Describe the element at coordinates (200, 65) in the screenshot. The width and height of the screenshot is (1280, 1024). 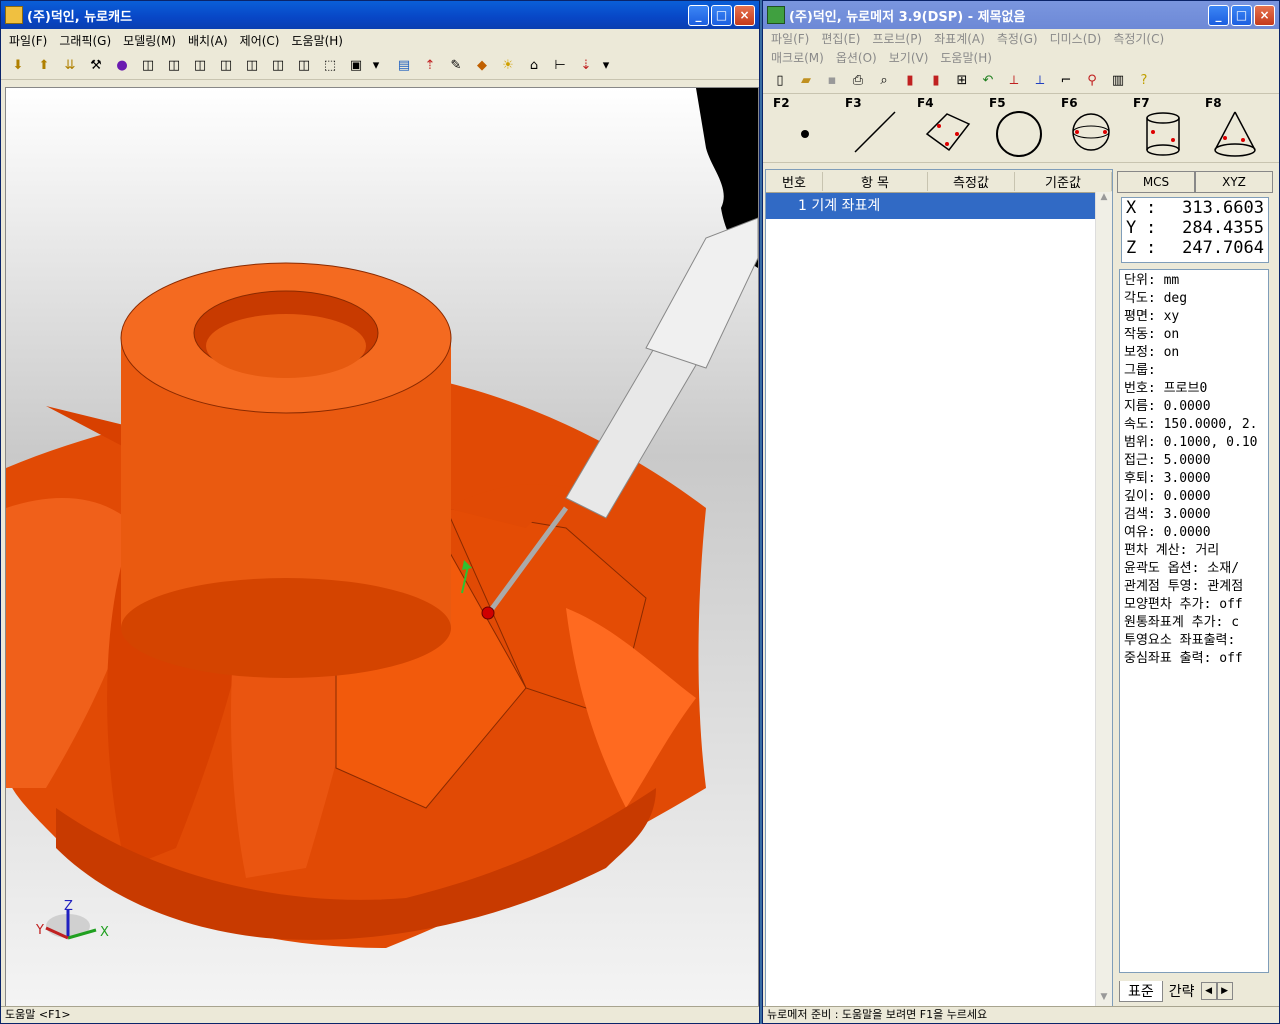
I see `view-top-icon: ◫` at that location.